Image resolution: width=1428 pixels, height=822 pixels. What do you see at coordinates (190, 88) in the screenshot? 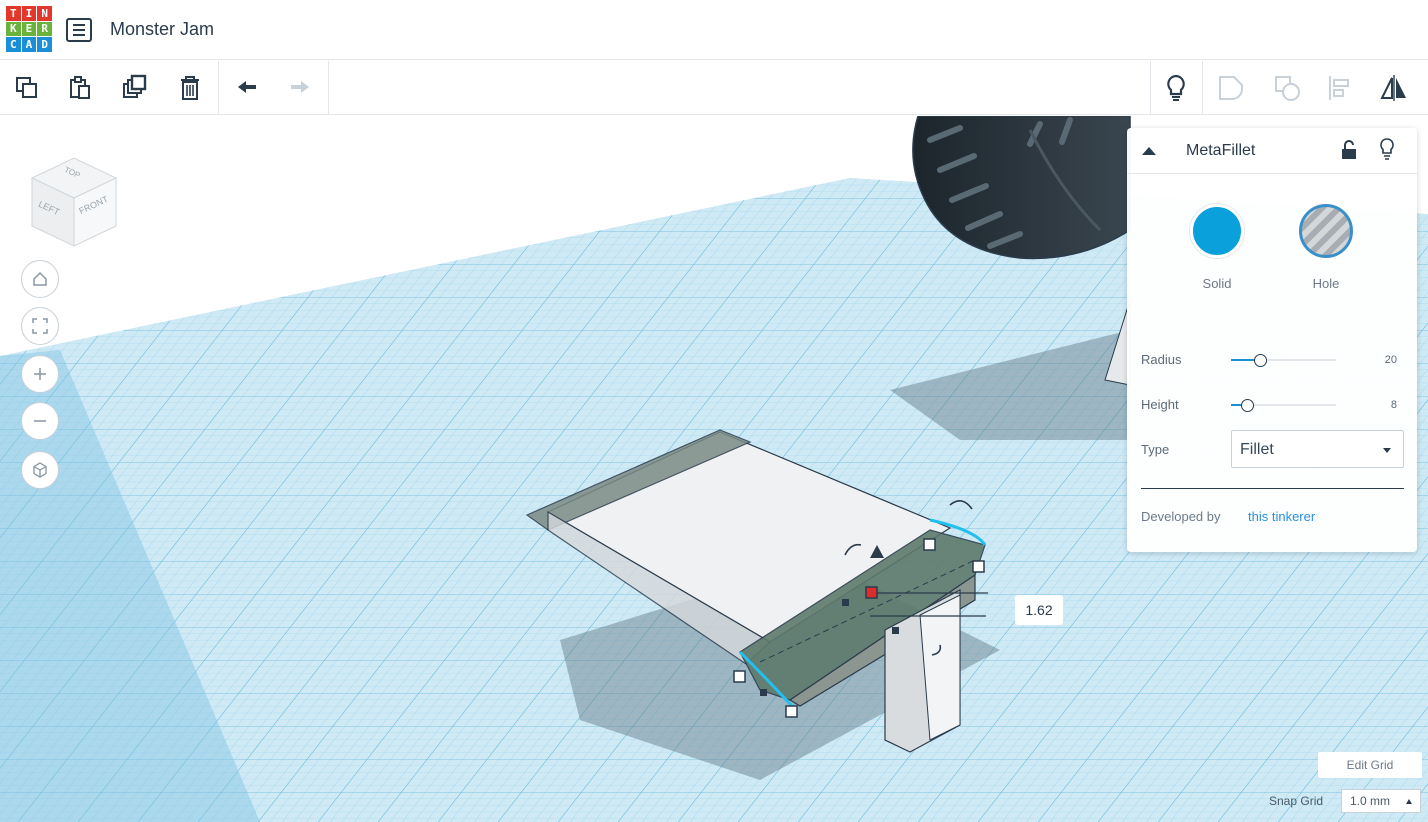
I see `delete-icon` at bounding box center [190, 88].